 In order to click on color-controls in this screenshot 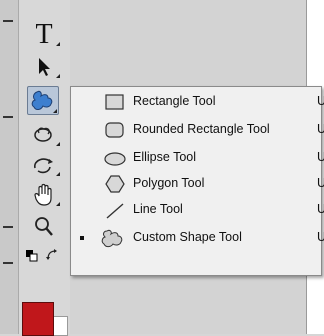, I will do `click(44, 257)`.